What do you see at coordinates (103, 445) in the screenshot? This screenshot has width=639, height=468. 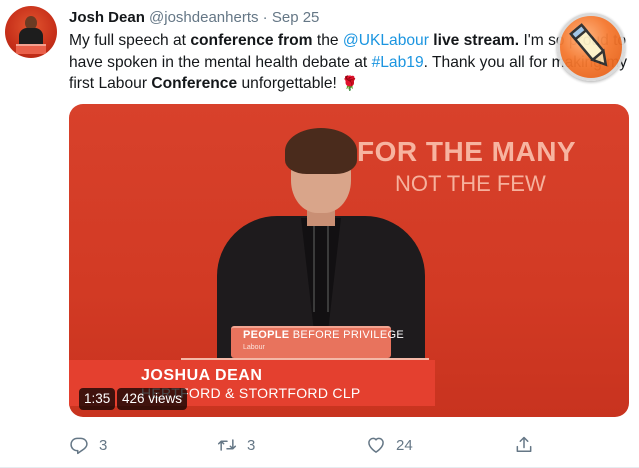 I see `reply-count: 3` at bounding box center [103, 445].